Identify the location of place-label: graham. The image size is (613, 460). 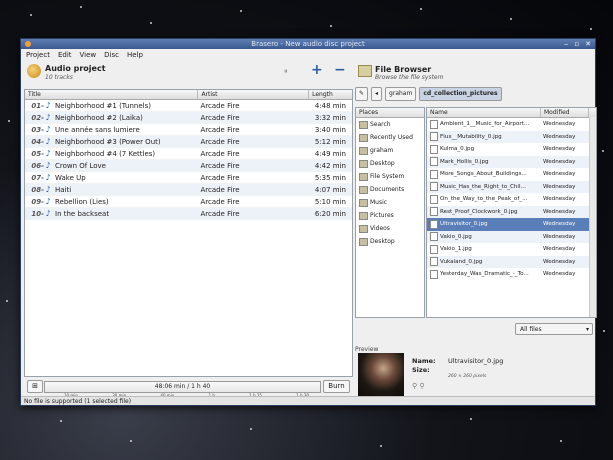
(382, 150).